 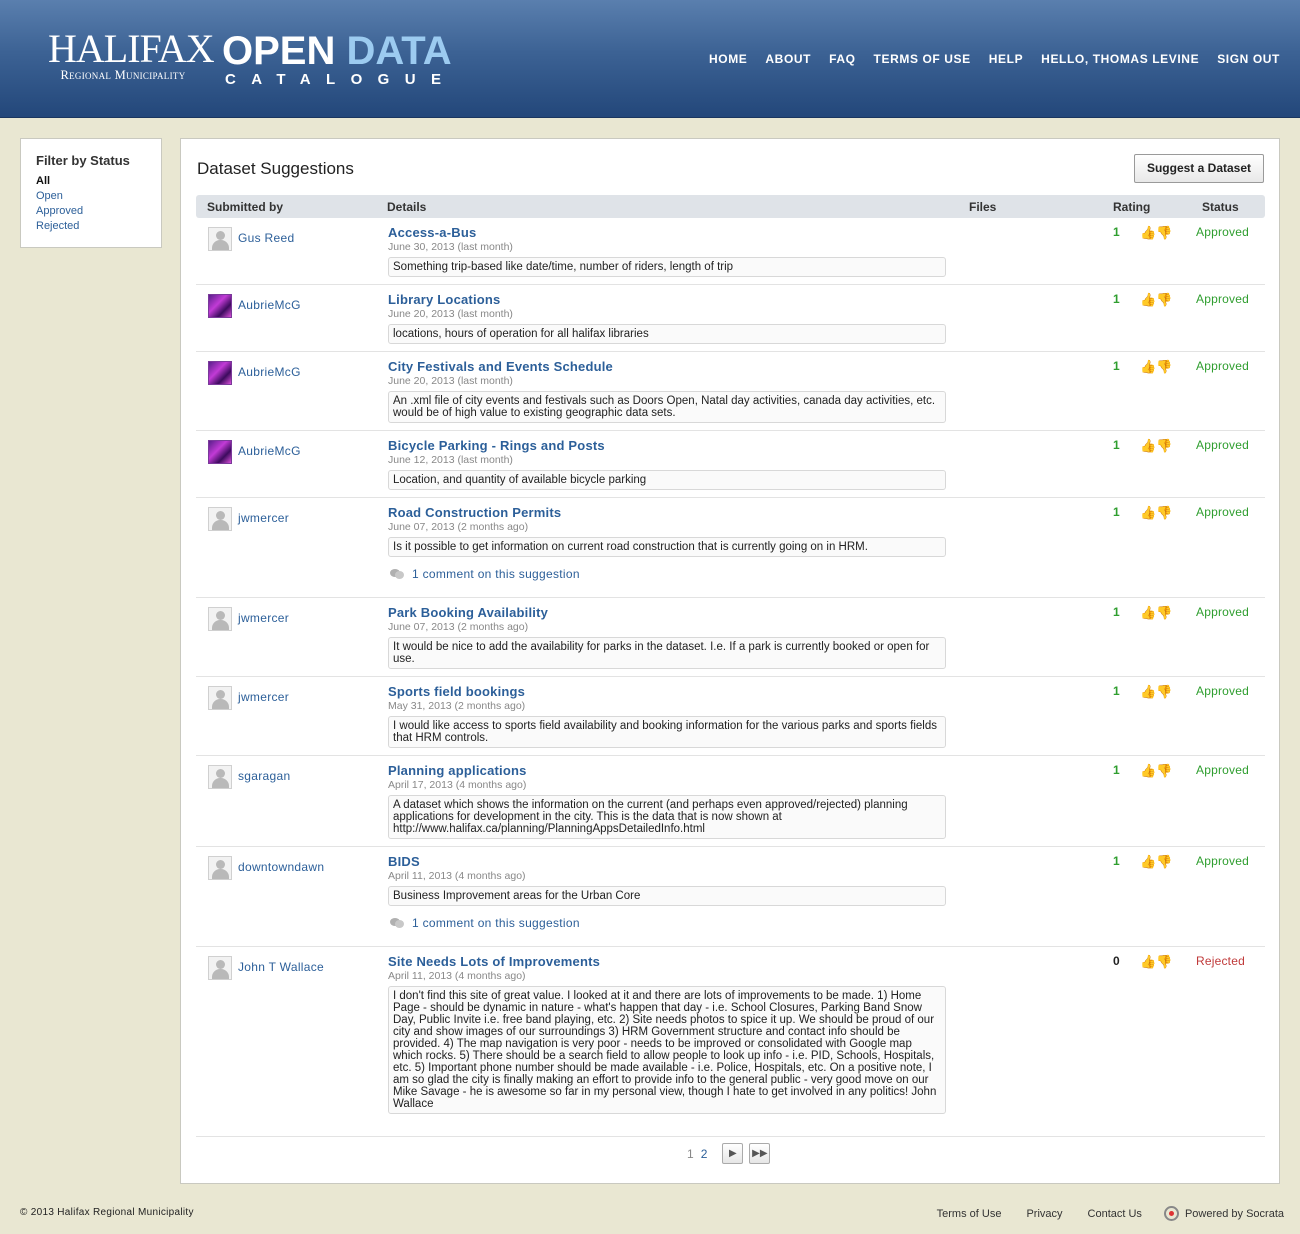 I want to click on suggestion-title: City Festivals and Events Schedule, so click(x=500, y=366).